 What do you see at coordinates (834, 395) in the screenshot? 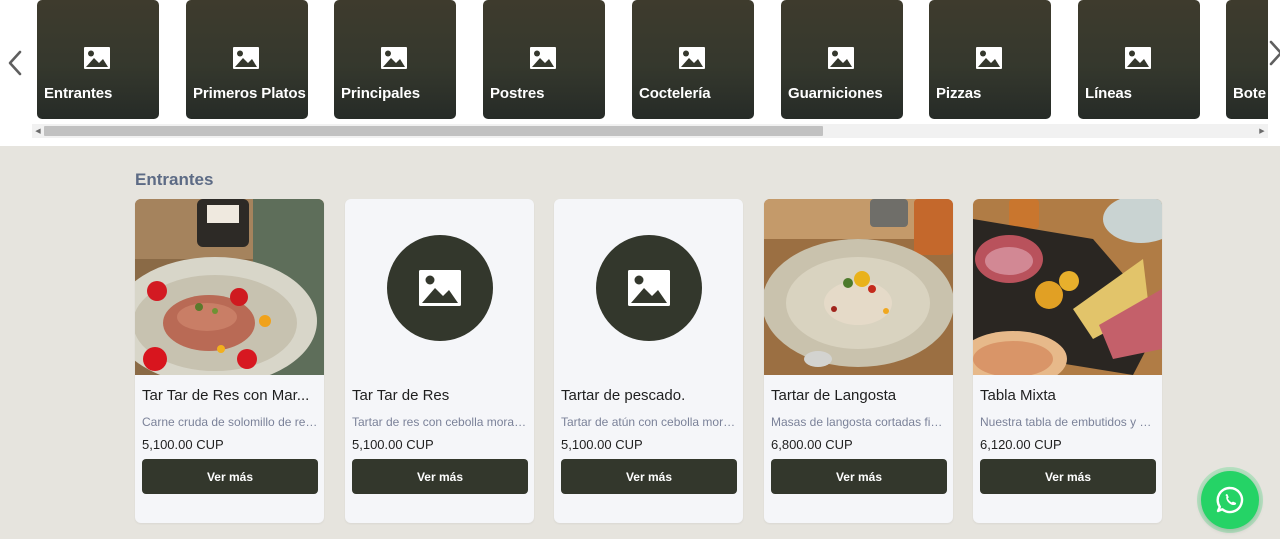
I see `product-name: Tartar de Langosta` at bounding box center [834, 395].